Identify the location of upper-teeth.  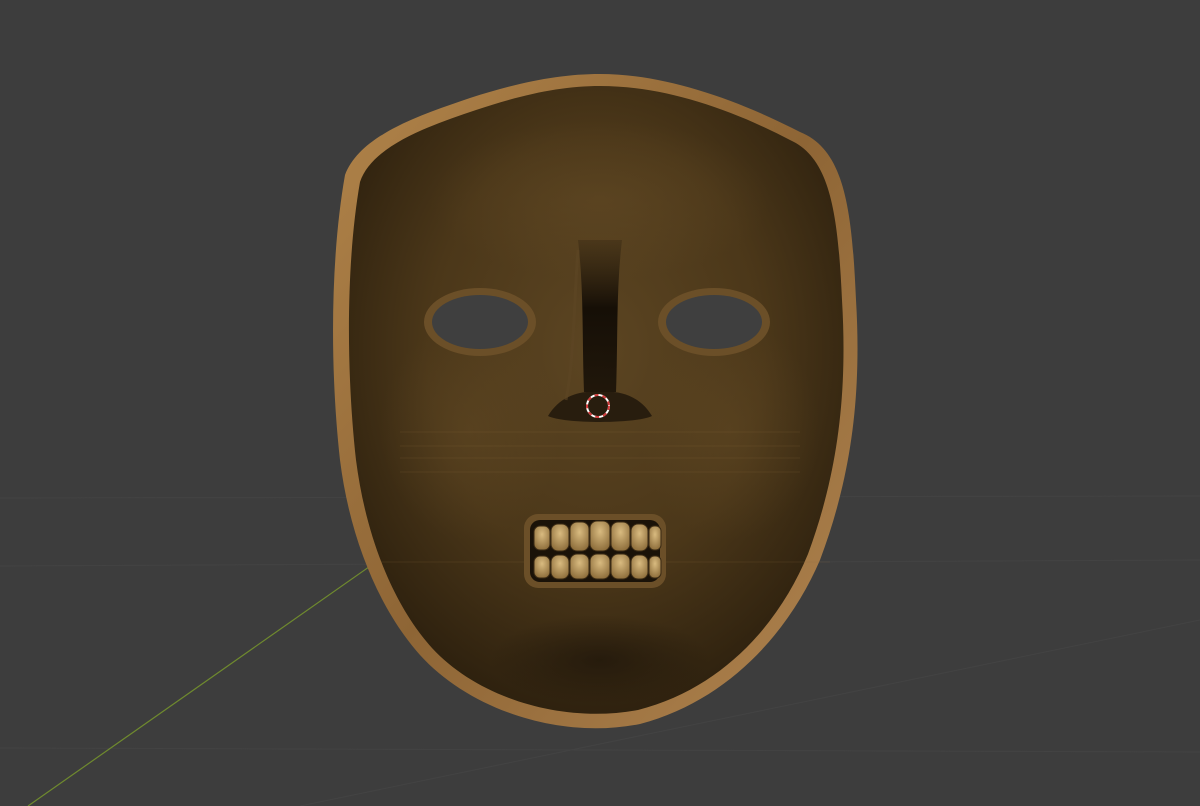
(597, 536).